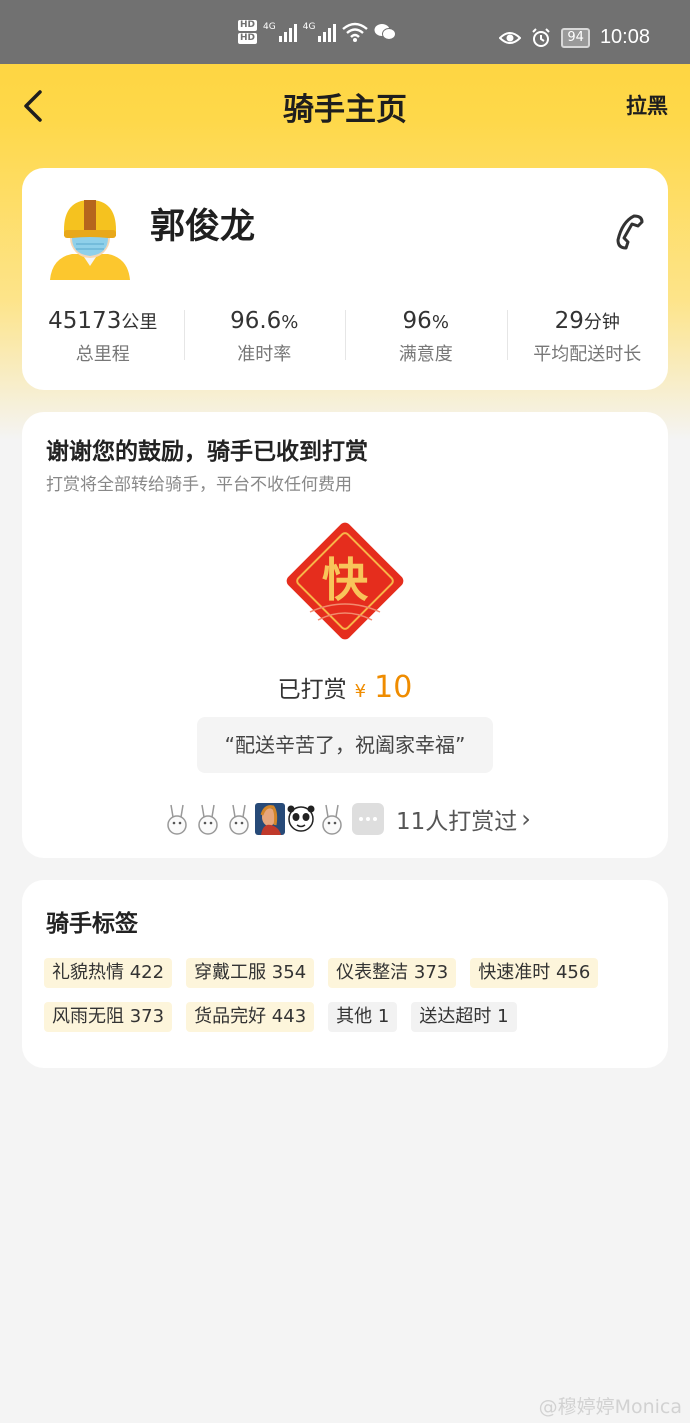  I want to click on tags-heading: 骑手标签, so click(92, 924).